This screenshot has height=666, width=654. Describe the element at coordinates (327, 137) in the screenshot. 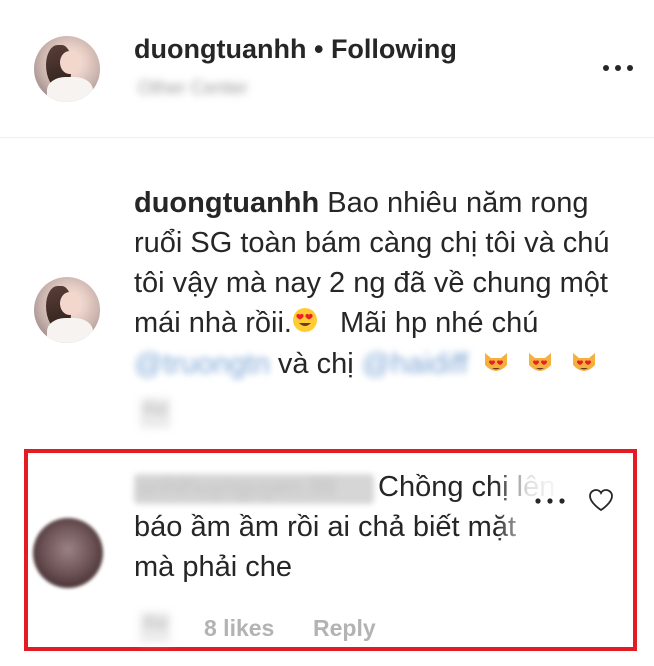

I see `header-divider` at that location.